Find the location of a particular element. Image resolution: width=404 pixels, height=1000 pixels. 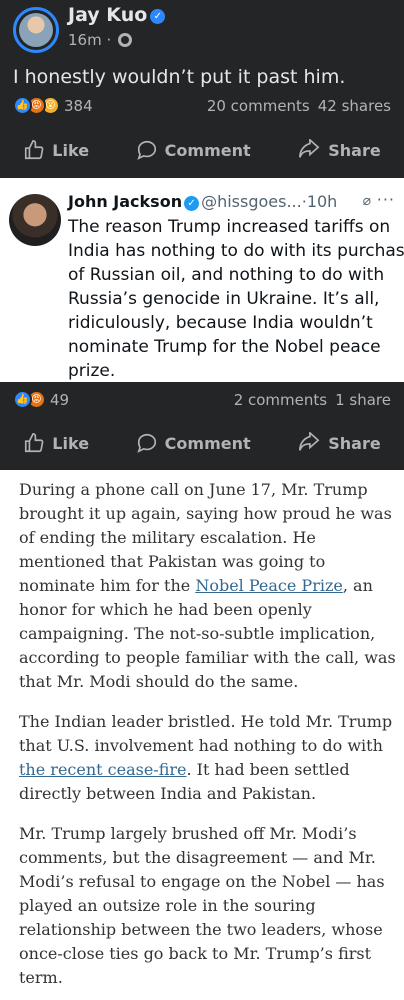

tweet-author-avatar is located at coordinates (35, 220).